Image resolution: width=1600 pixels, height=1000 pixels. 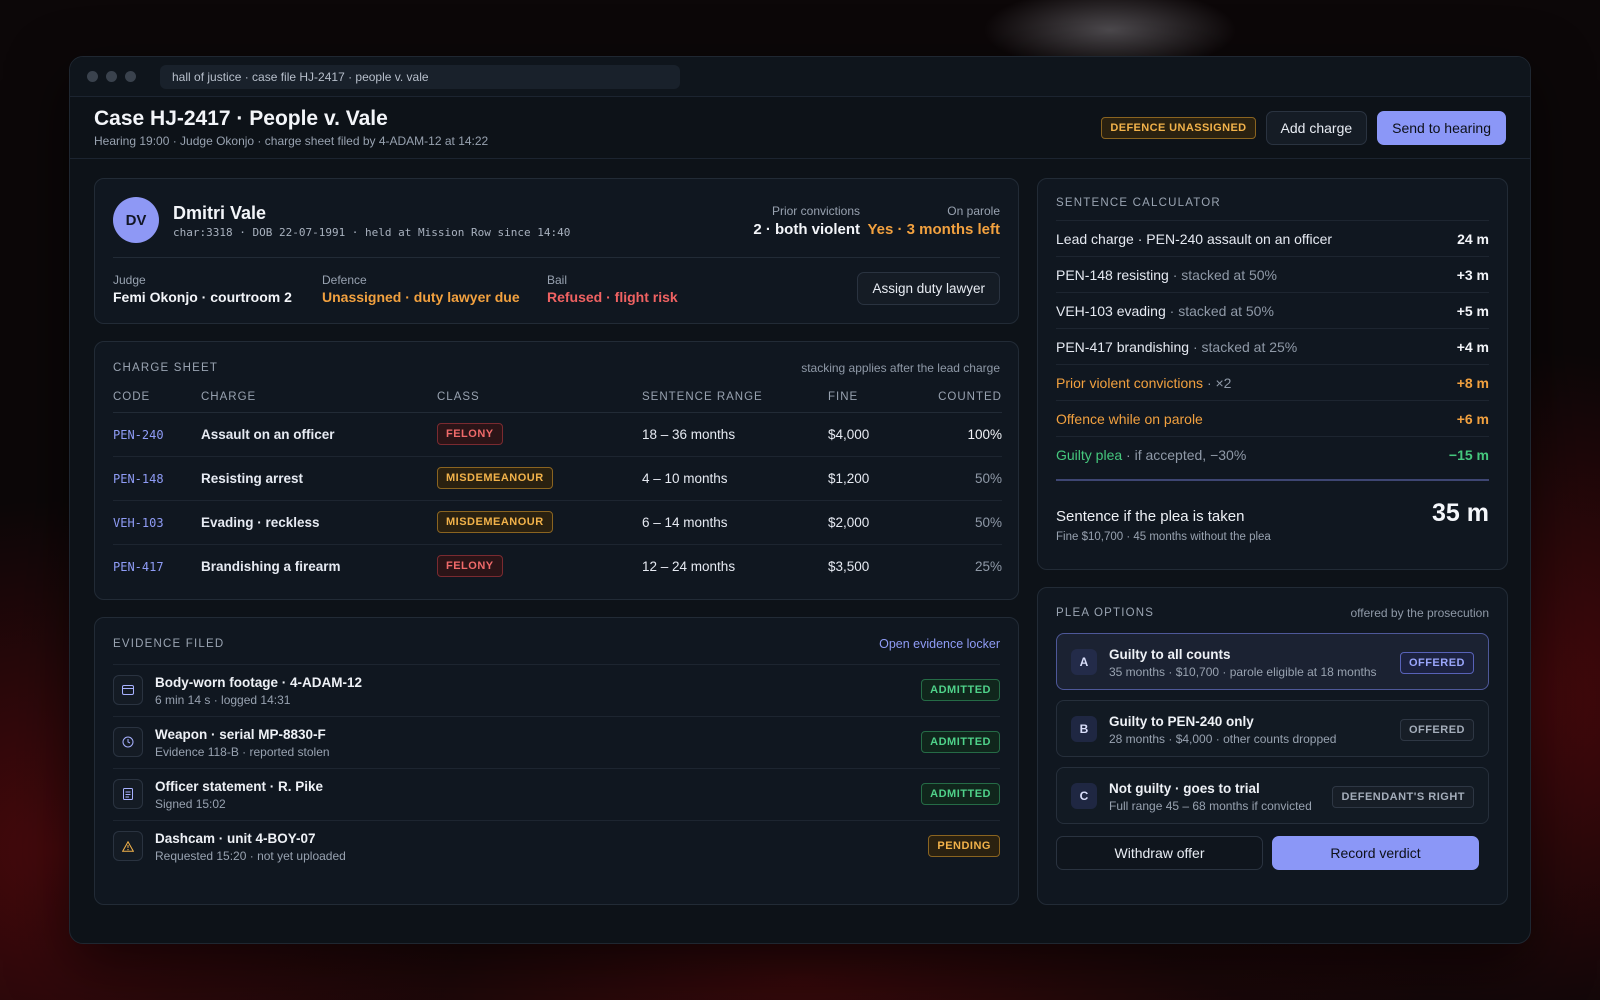 What do you see at coordinates (1436, 730) in the screenshot?
I see `status-badge: OFFERED` at bounding box center [1436, 730].